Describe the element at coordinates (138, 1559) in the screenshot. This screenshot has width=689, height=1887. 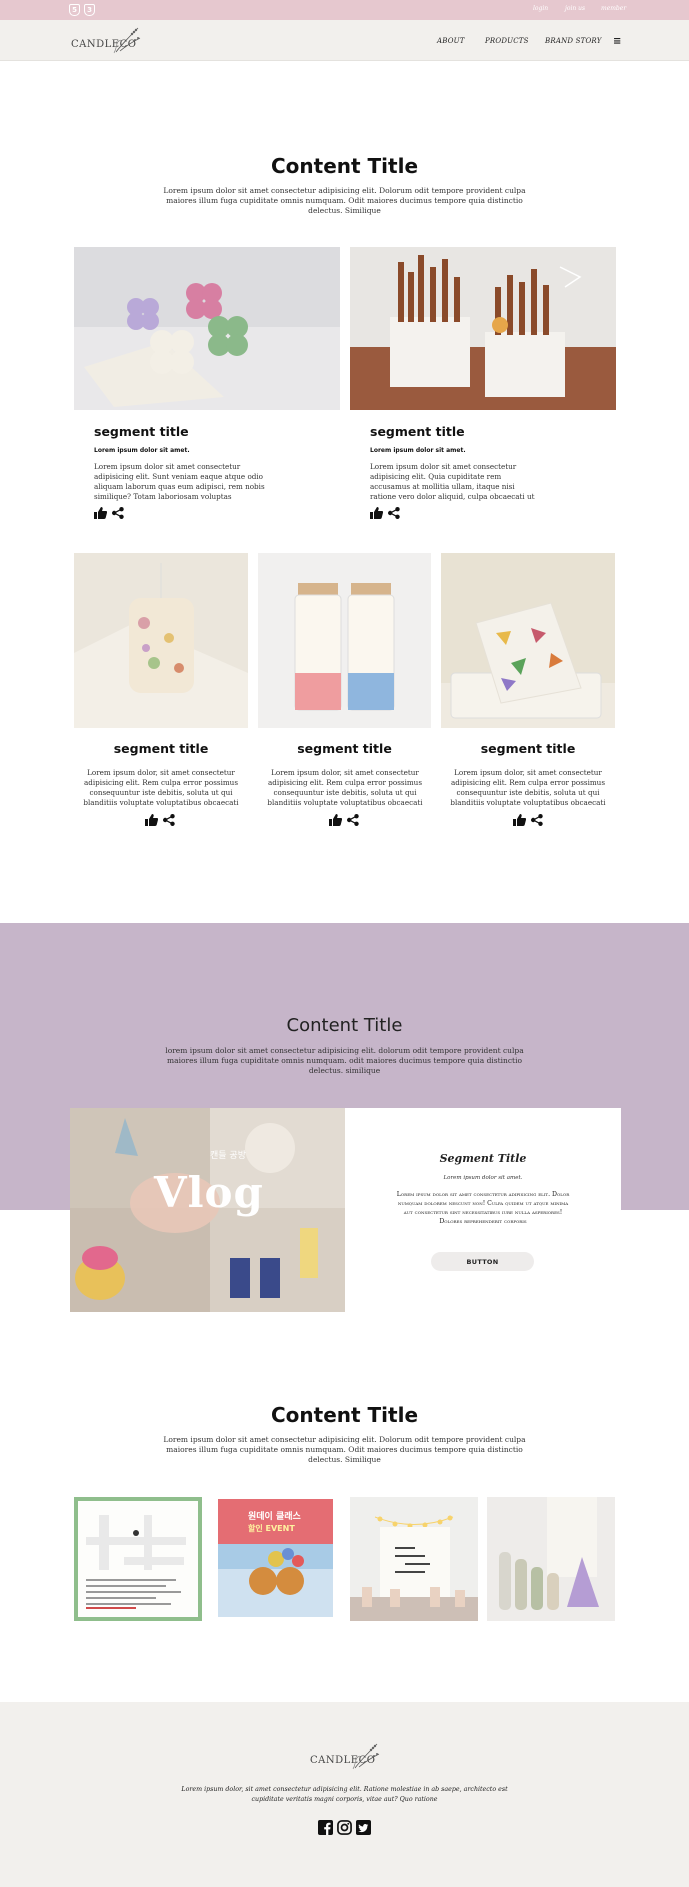
I see `map-photo` at that location.